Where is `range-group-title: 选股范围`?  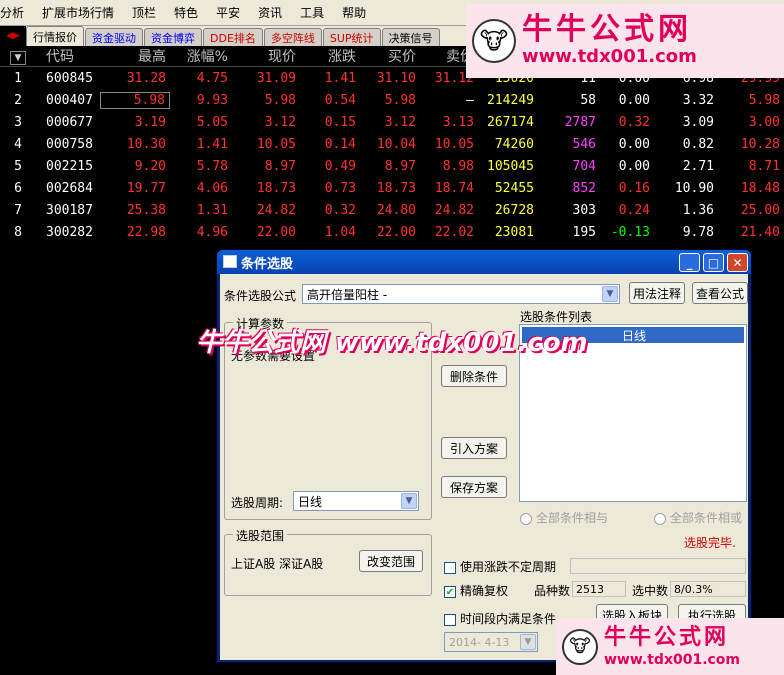
range-group-title: 选股范围 is located at coordinates (260, 535).